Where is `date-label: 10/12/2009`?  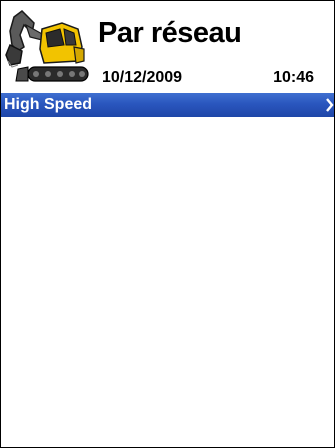 date-label: 10/12/2009 is located at coordinates (142, 77).